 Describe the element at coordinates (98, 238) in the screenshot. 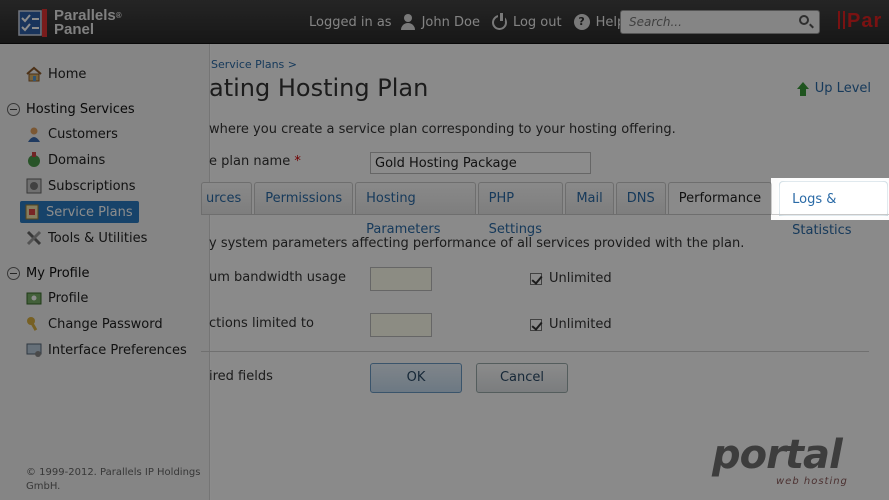

I see `sidebar-item-label: Tools & Utilities` at that location.